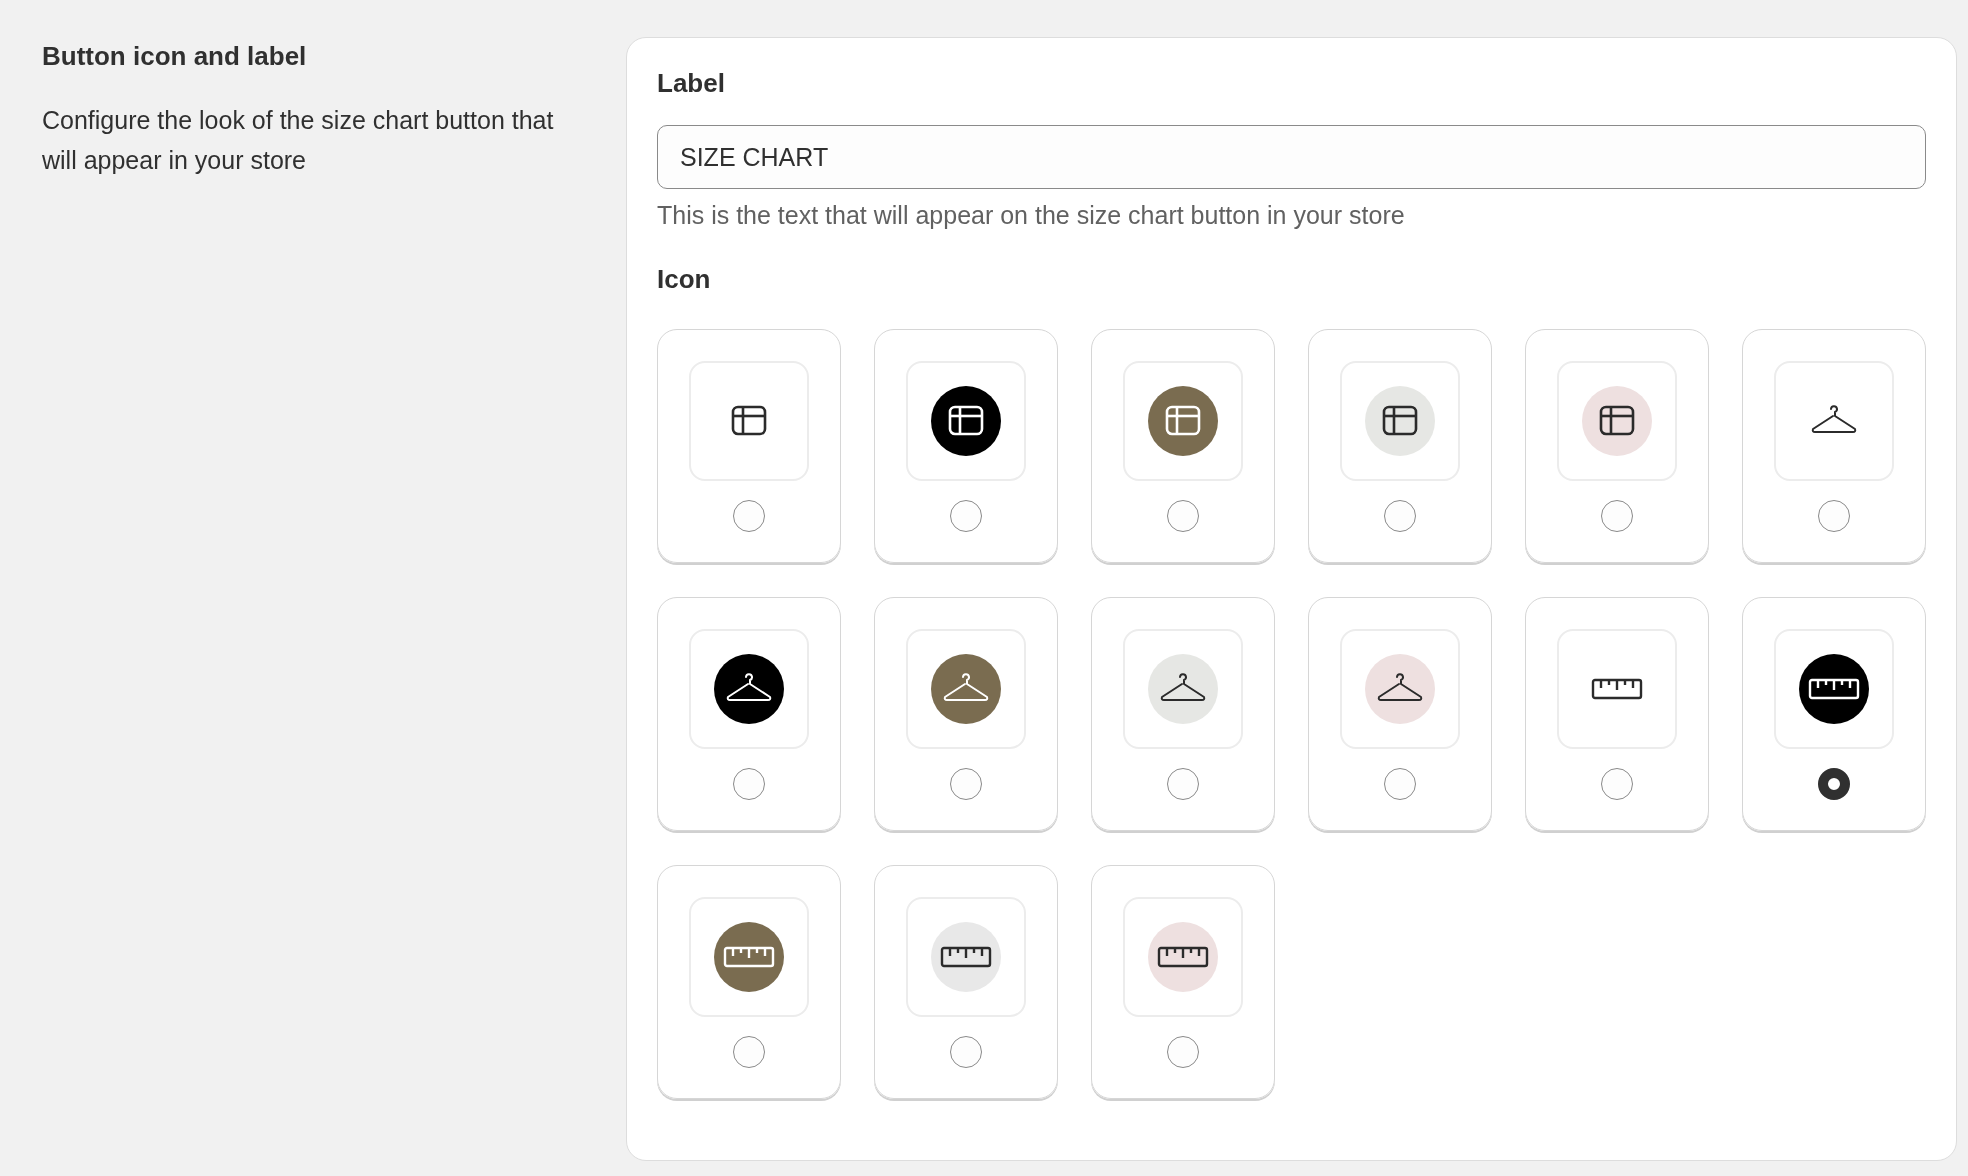  Describe the element at coordinates (691, 83) in the screenshot. I see `label-heading: Label` at that location.